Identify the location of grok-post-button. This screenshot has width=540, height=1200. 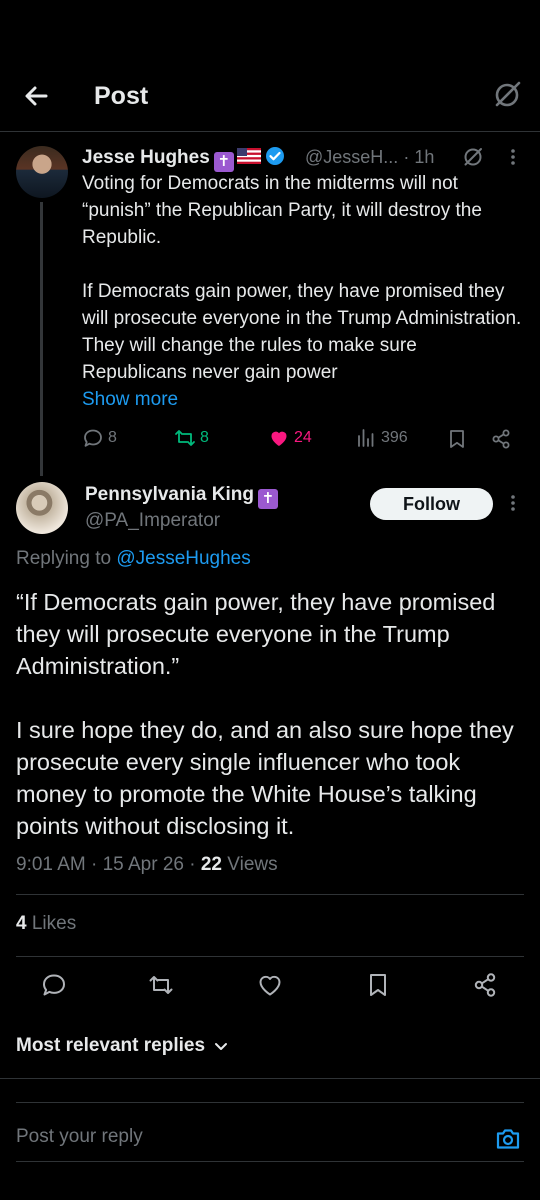
(473, 157).